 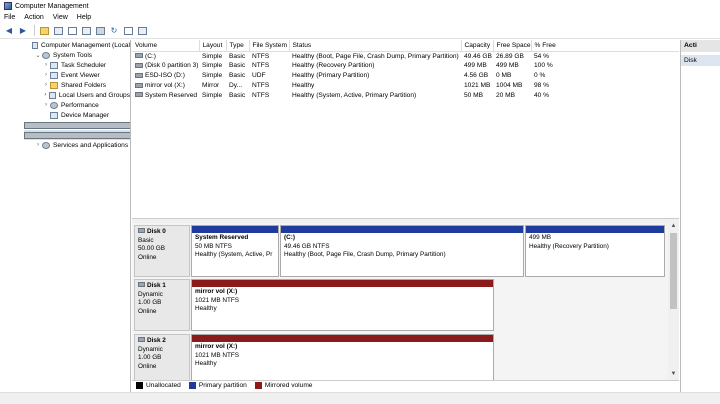 What do you see at coordinates (342, 338) in the screenshot?
I see `partition-color-bar` at bounding box center [342, 338].